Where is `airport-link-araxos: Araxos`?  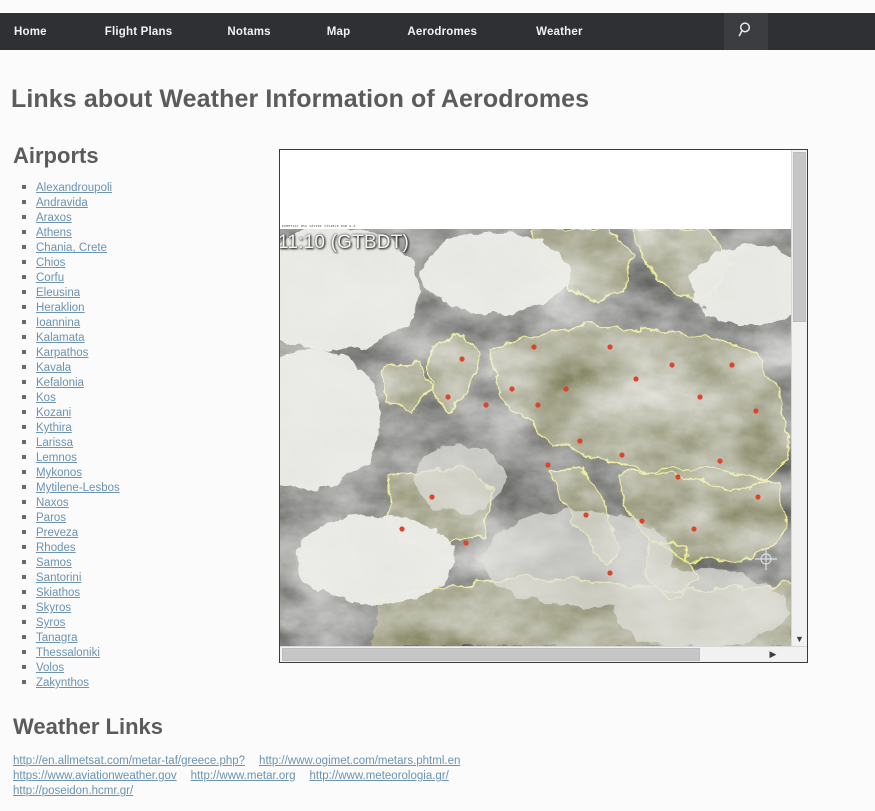 airport-link-araxos: Araxos is located at coordinates (54, 218).